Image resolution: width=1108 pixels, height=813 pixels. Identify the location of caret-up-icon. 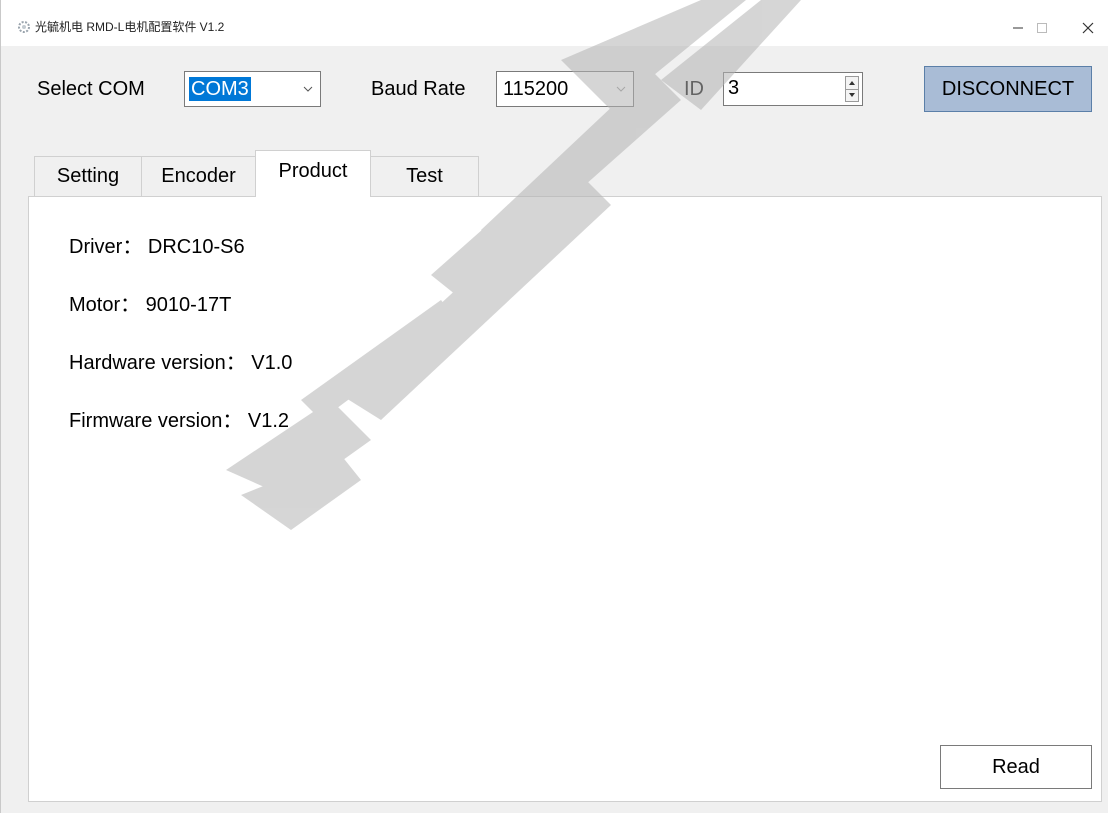
(852, 83).